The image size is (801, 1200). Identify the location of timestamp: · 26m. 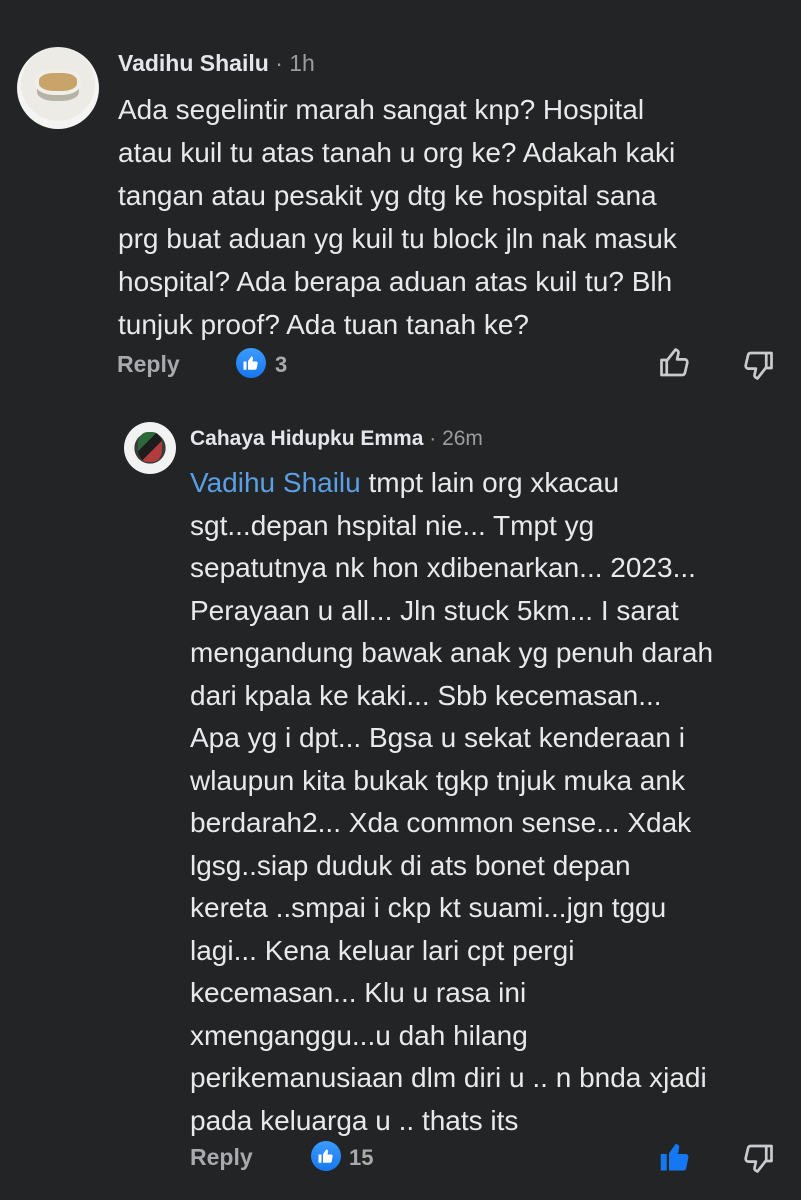
(453, 438).